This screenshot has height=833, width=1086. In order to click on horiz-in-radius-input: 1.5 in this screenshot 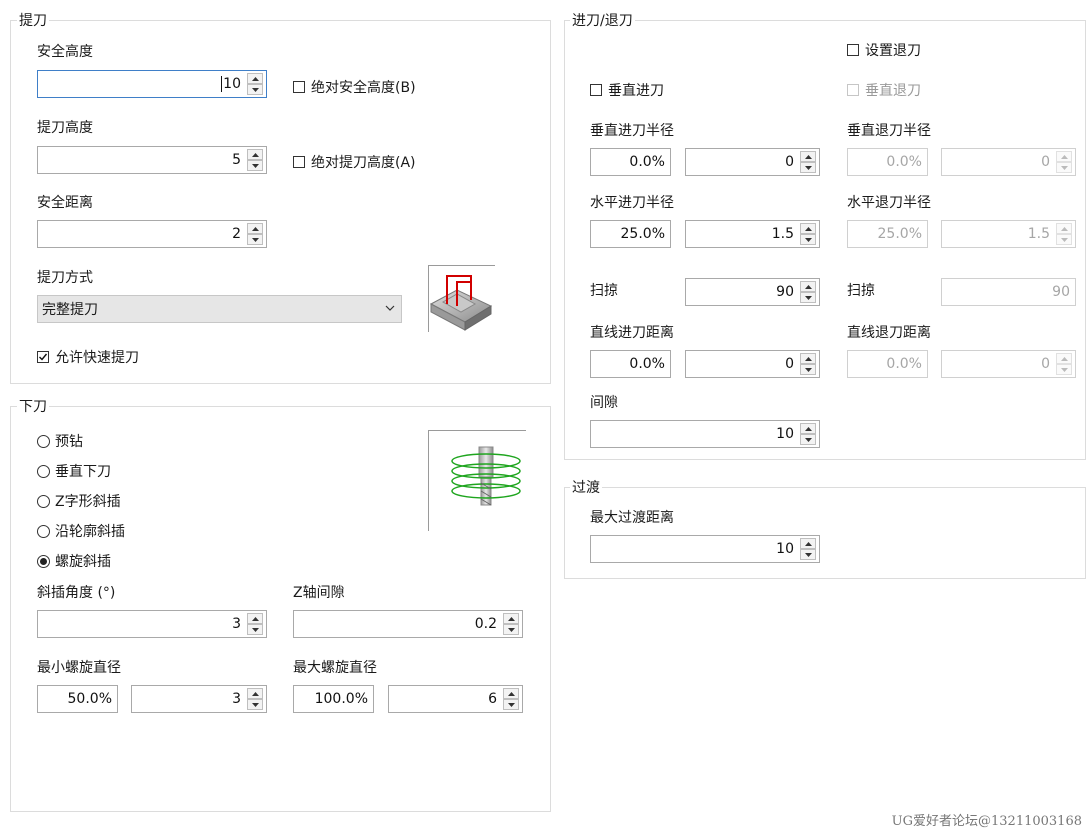, I will do `click(752, 234)`.